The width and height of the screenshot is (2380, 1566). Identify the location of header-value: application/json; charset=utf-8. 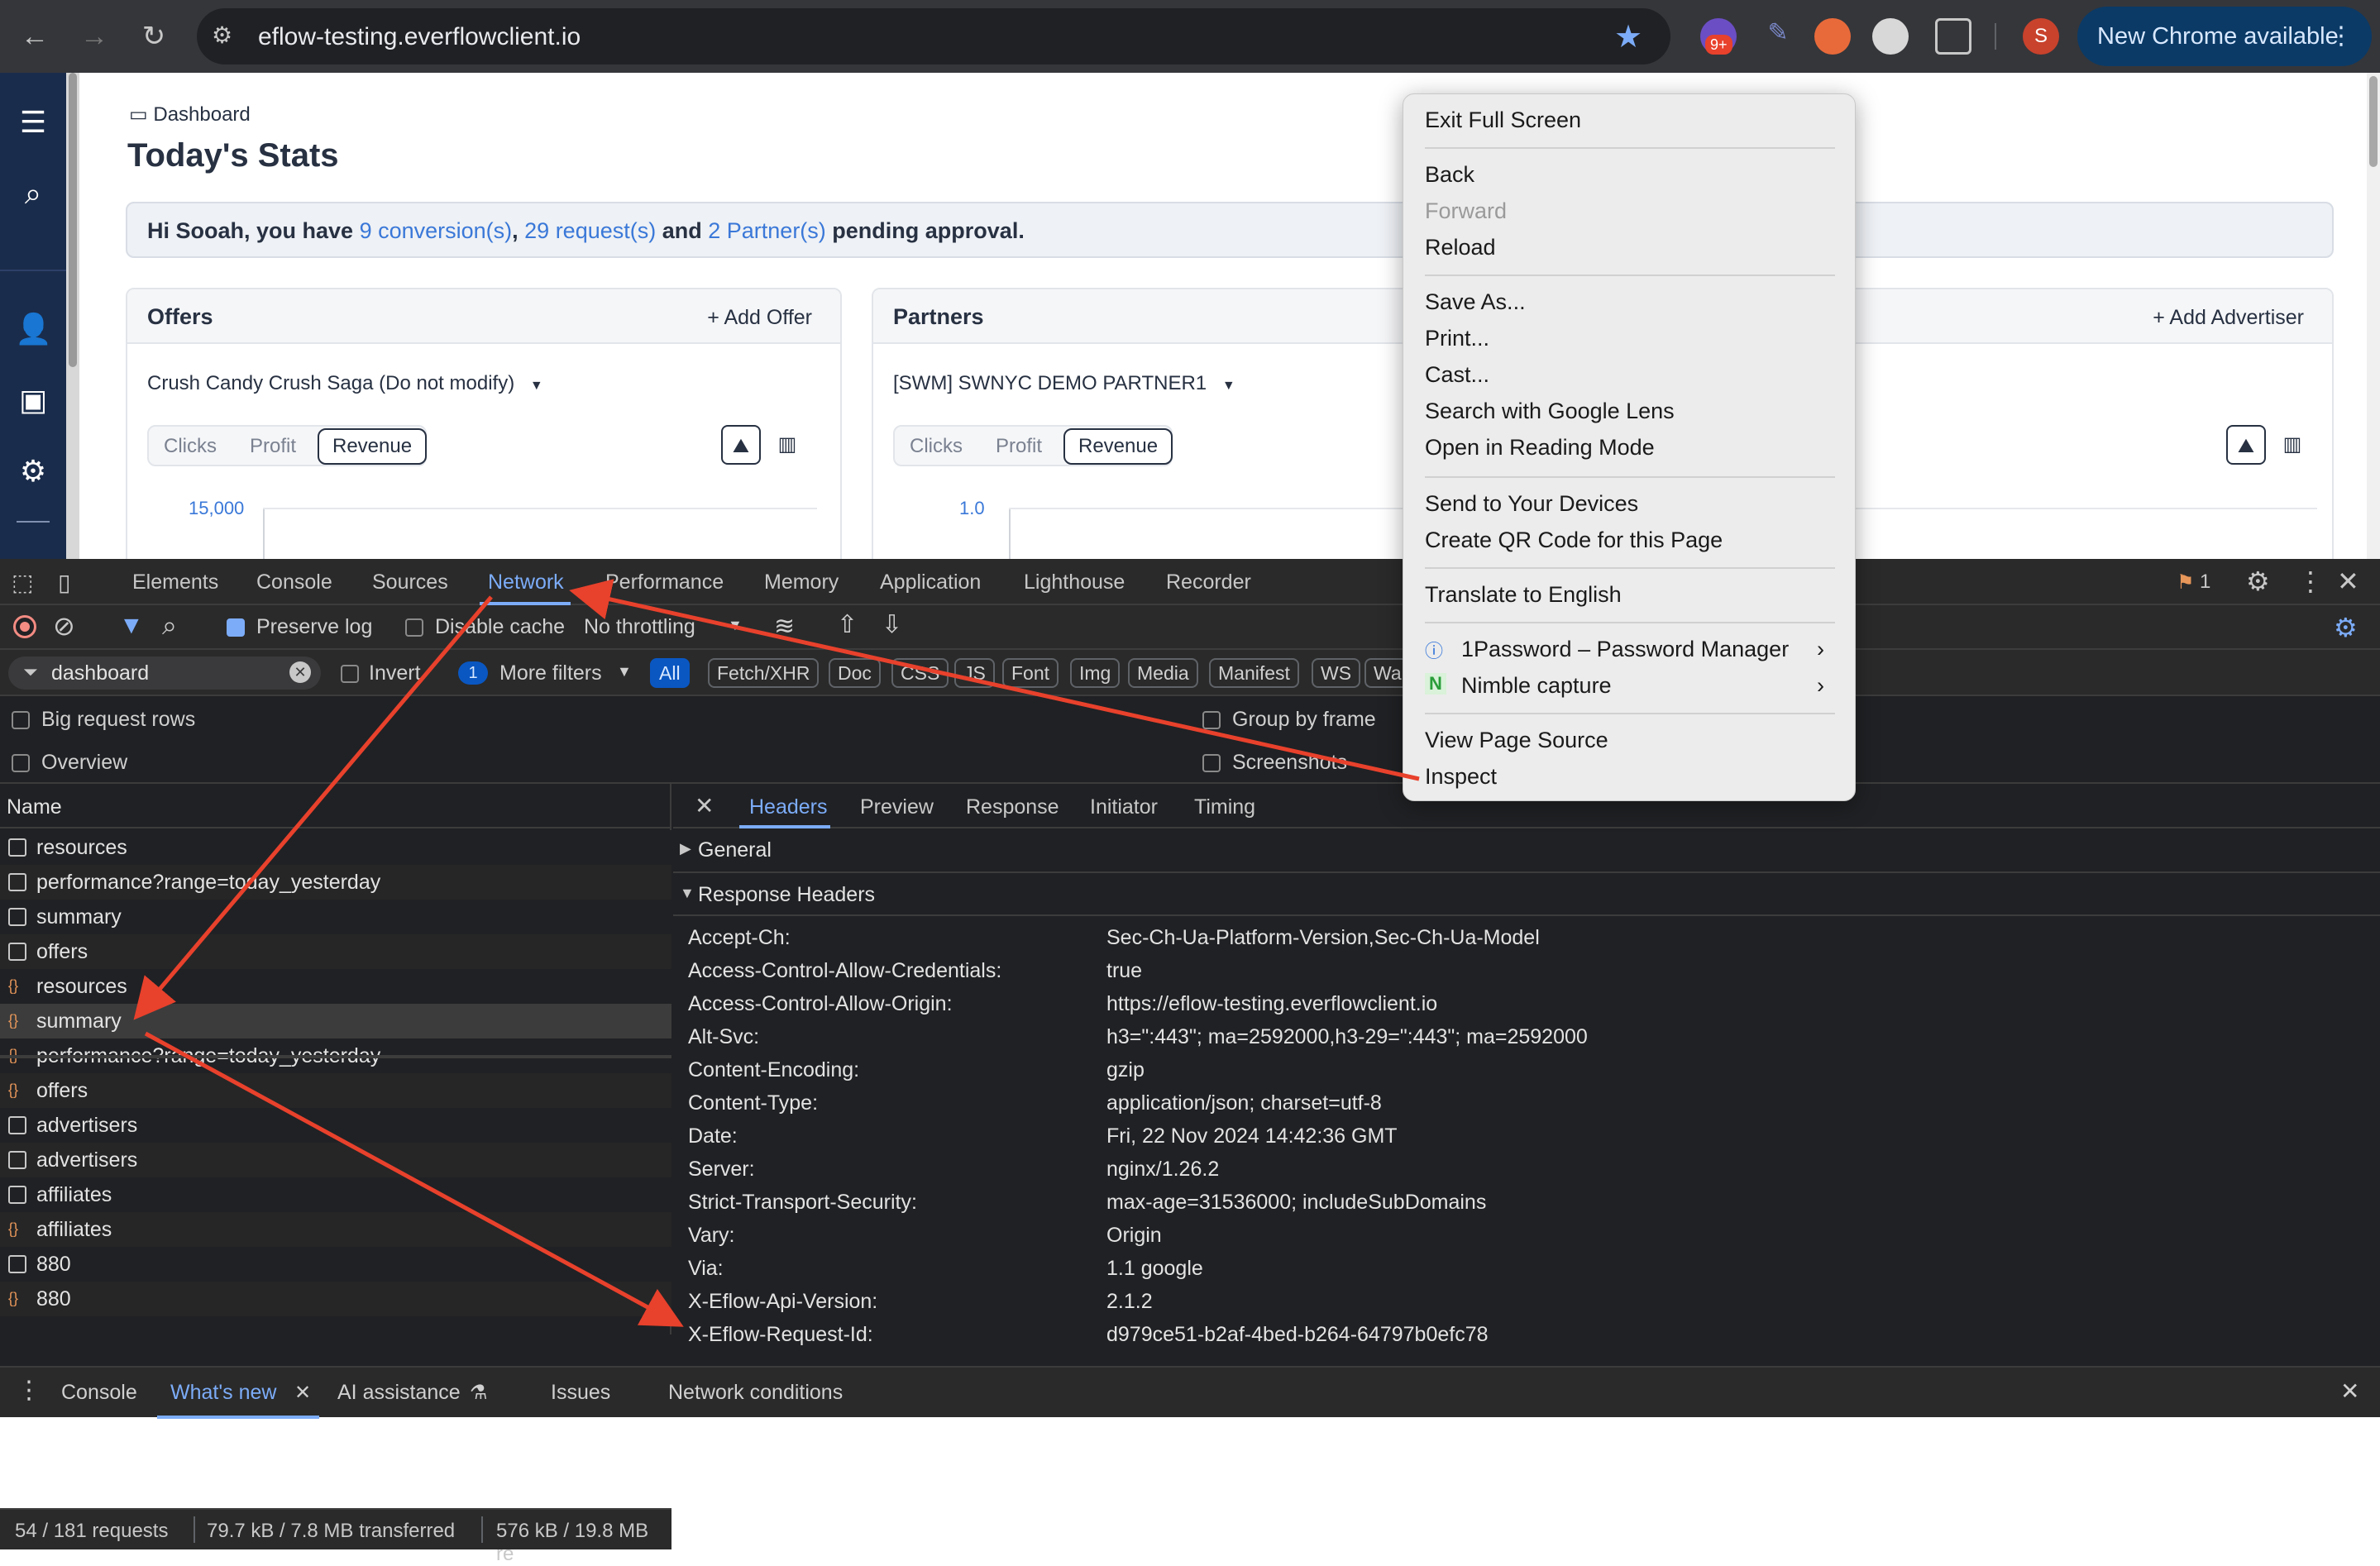
(1244, 1103).